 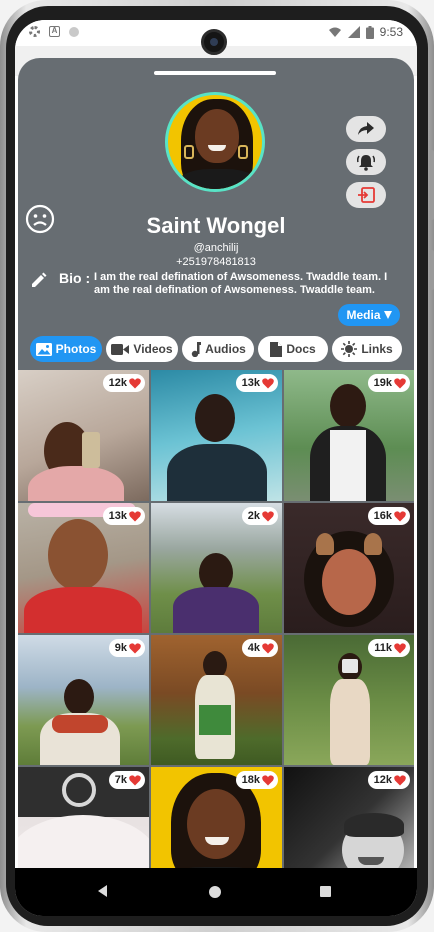 What do you see at coordinates (225, 349) in the screenshot?
I see `tab-label: Audios` at bounding box center [225, 349].